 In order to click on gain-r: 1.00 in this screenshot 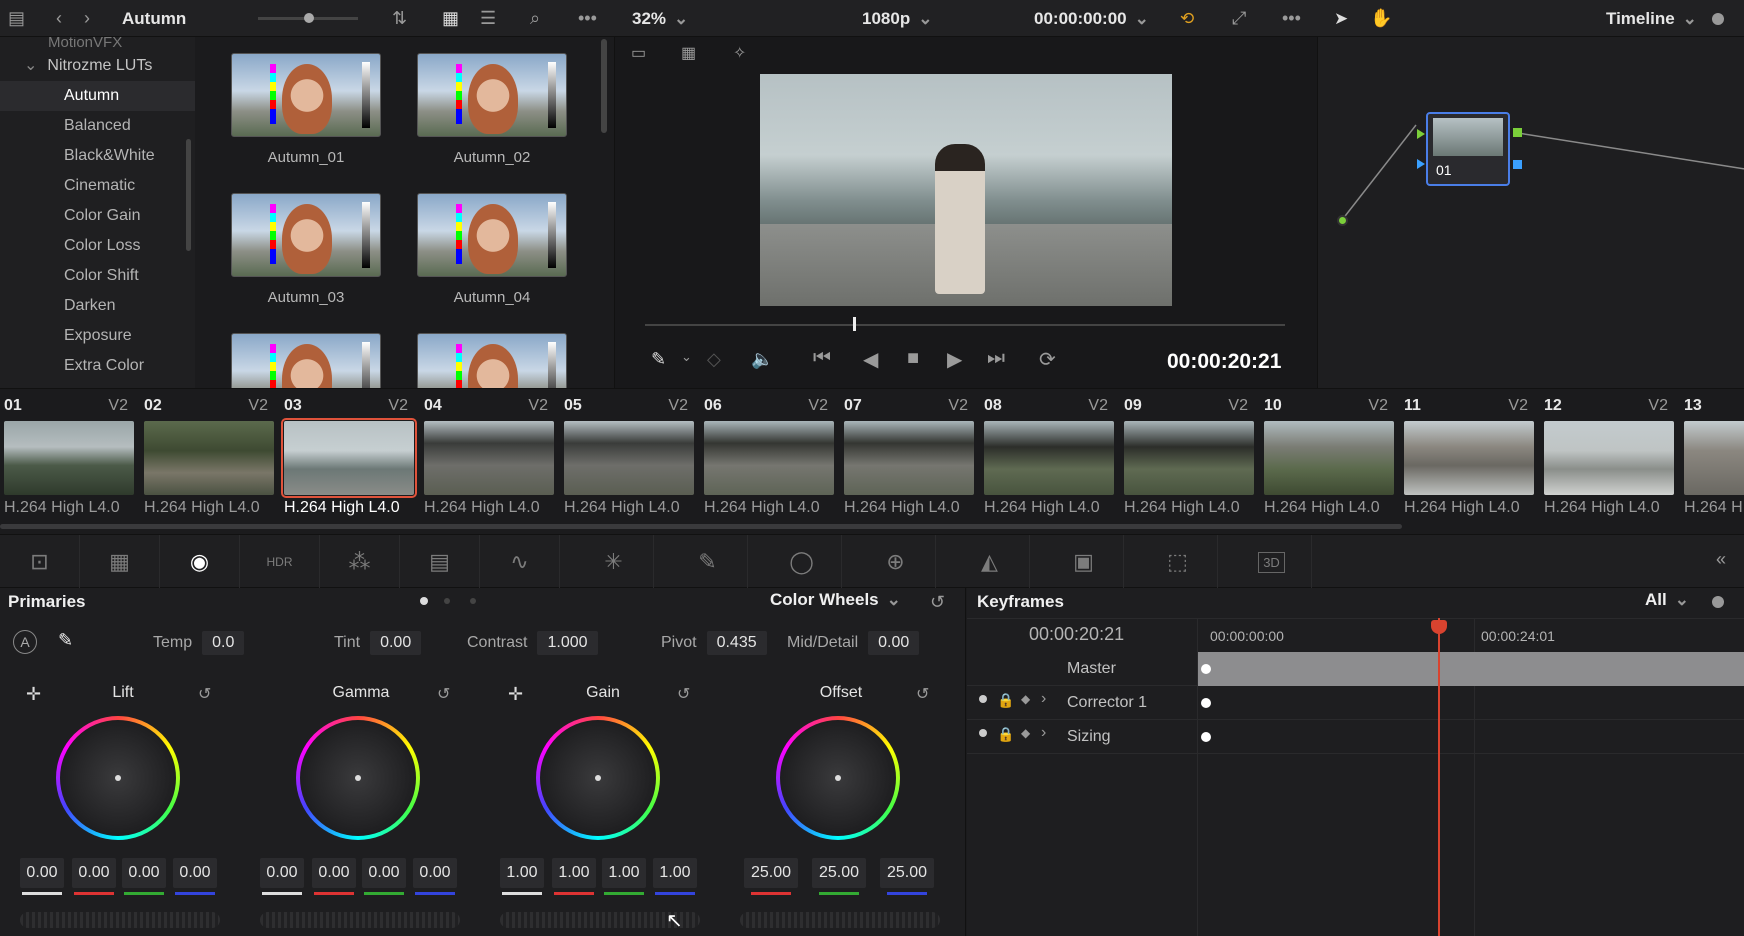, I will do `click(574, 873)`.